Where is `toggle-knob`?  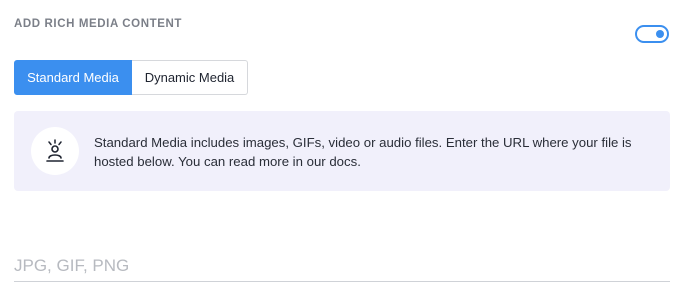
toggle-knob is located at coordinates (660, 34).